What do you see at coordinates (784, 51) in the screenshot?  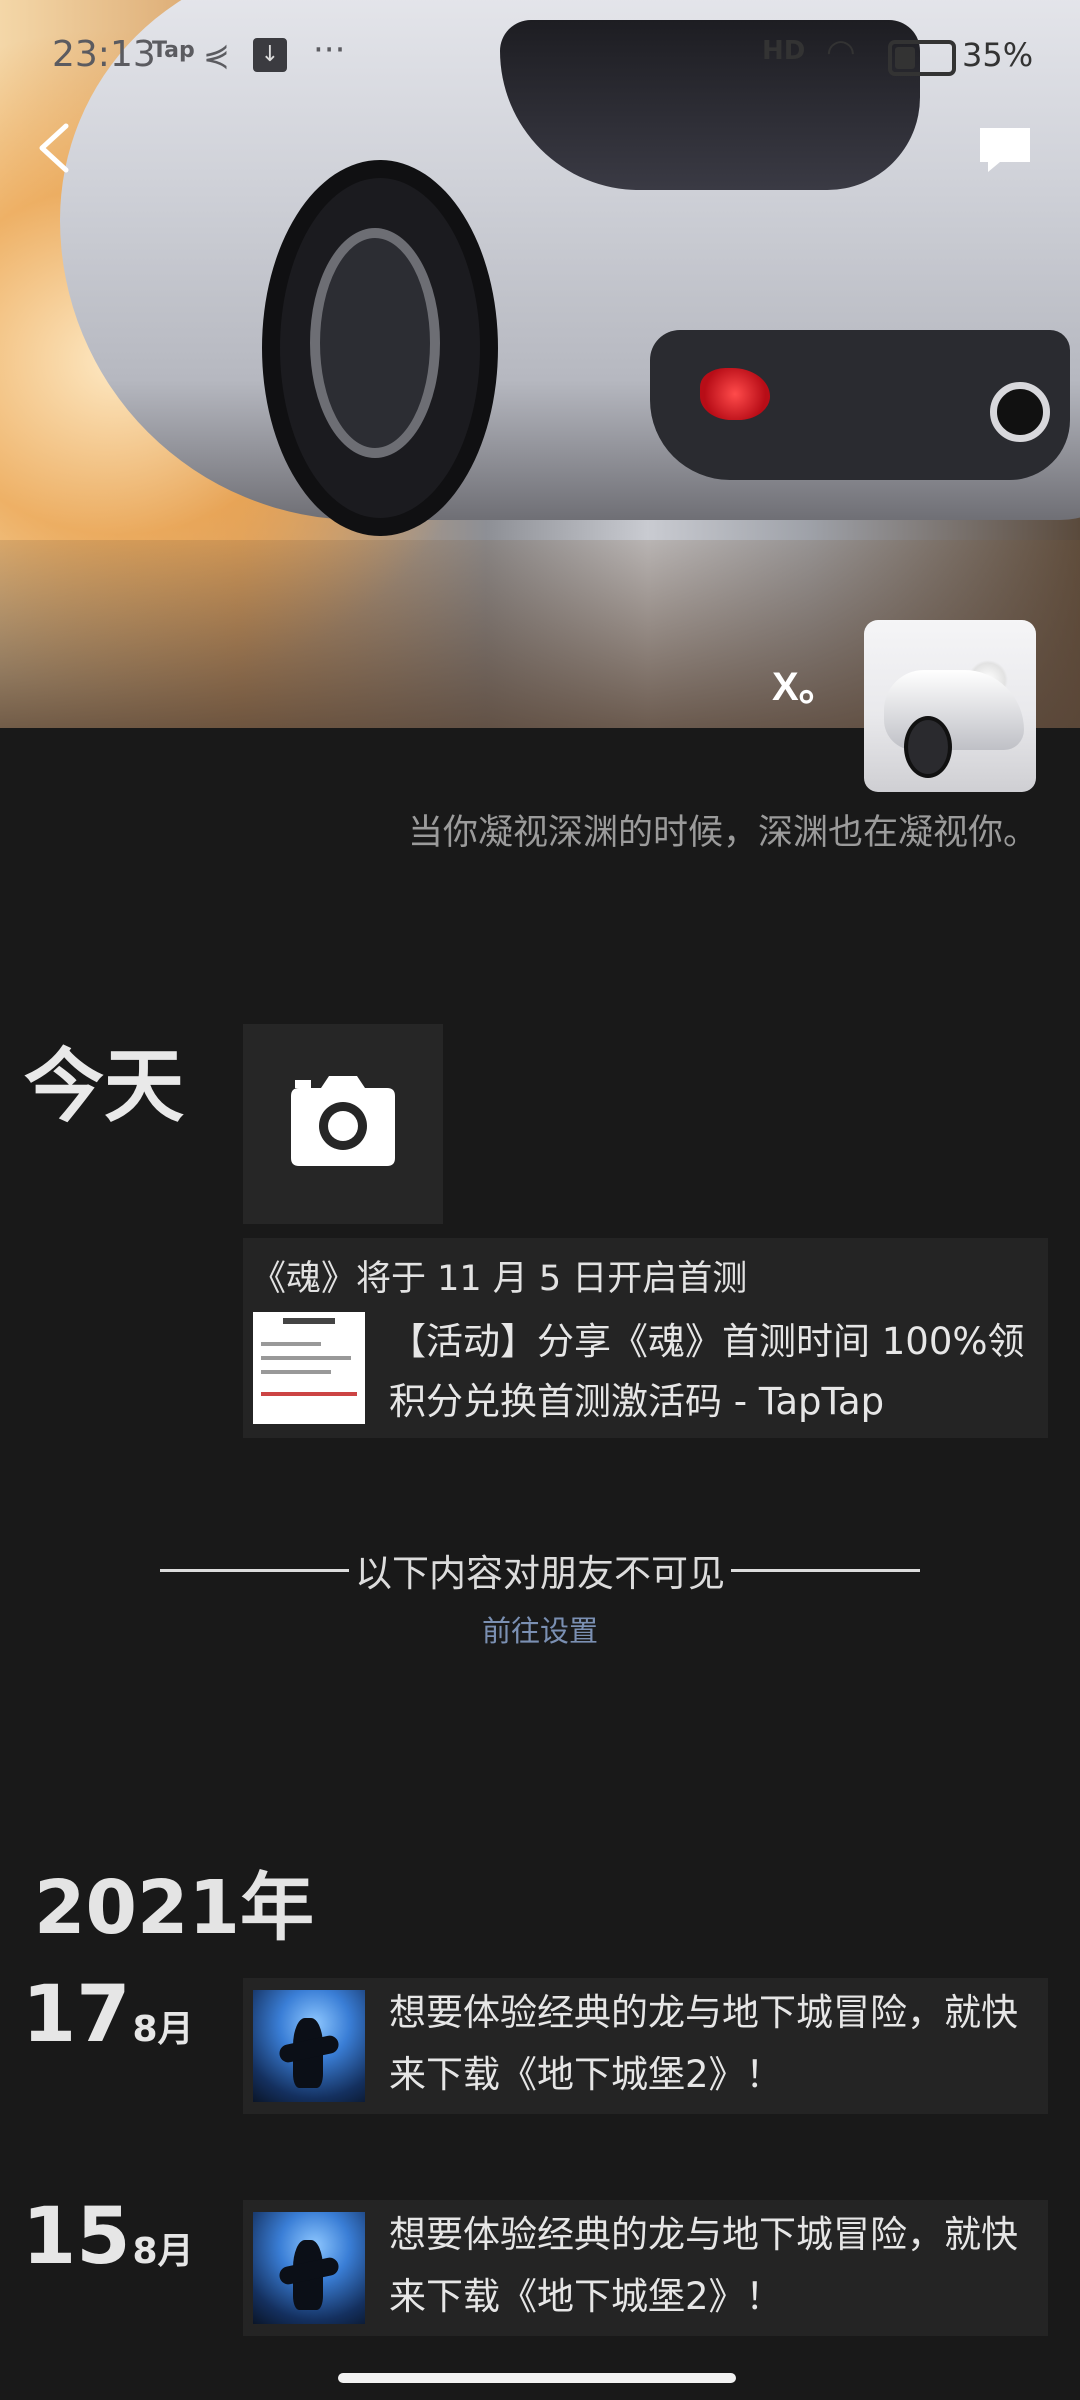 I see `signal-icon: HD` at bounding box center [784, 51].